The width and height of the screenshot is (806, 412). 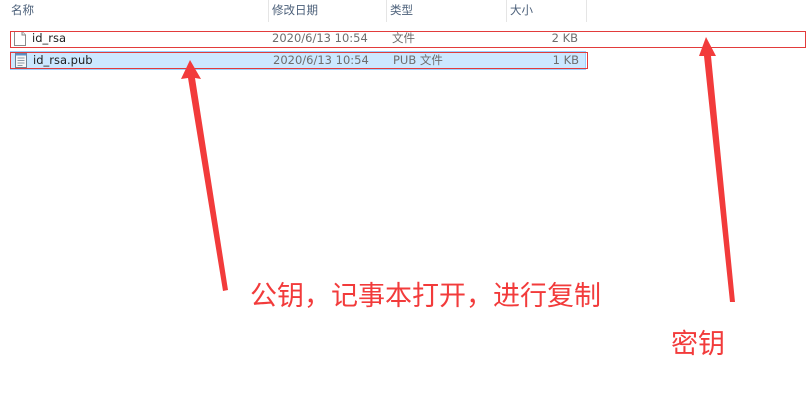 What do you see at coordinates (418, 60) in the screenshot?
I see `file-type: PUB 文件` at bounding box center [418, 60].